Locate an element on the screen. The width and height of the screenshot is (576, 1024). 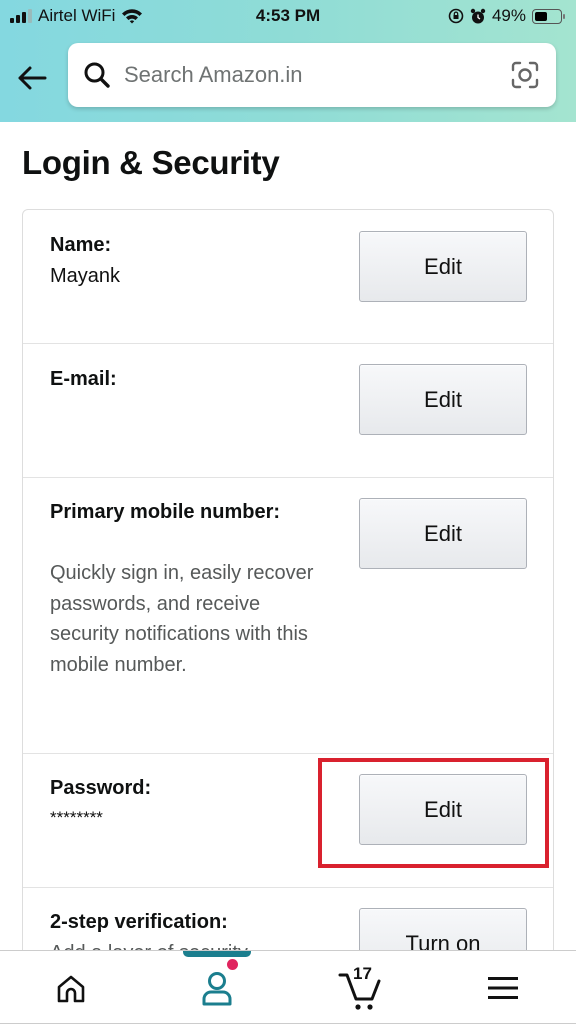
nav-menu is located at coordinates (504, 987).